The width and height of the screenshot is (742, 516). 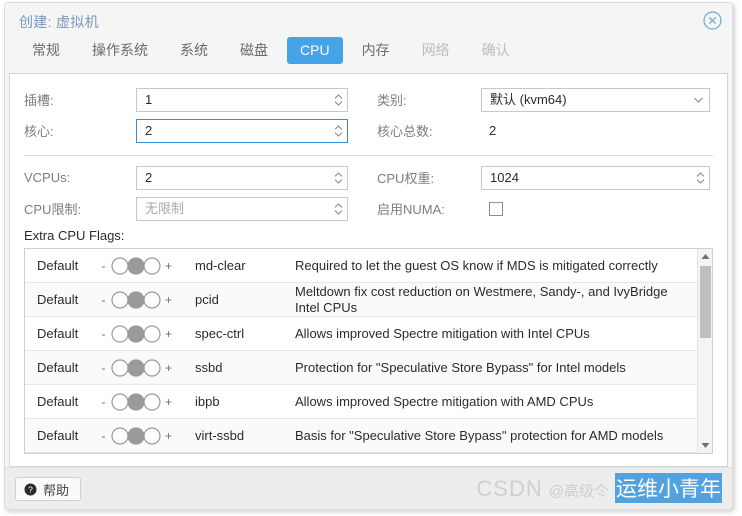 I want to click on flag-name: spec-ctrl, so click(x=220, y=333).